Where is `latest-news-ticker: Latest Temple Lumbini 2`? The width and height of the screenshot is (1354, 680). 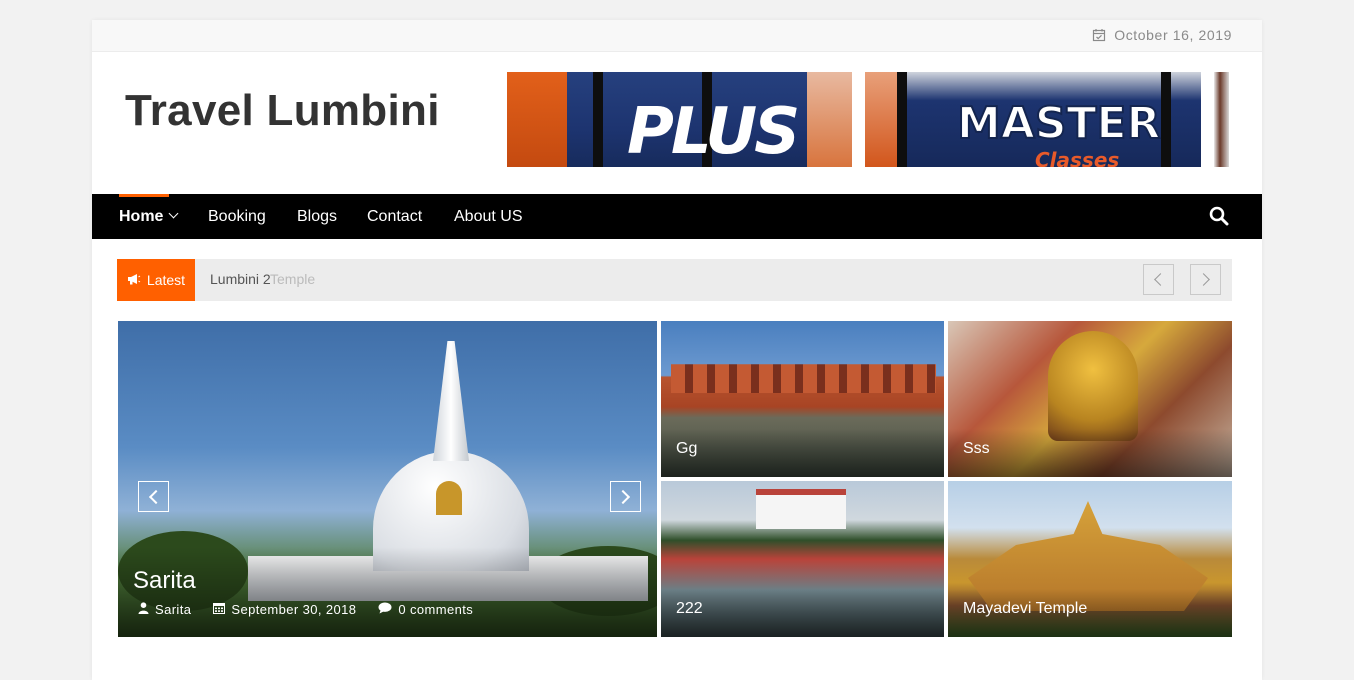
latest-news-ticker: Latest Temple Lumbini 2 is located at coordinates (674, 280).